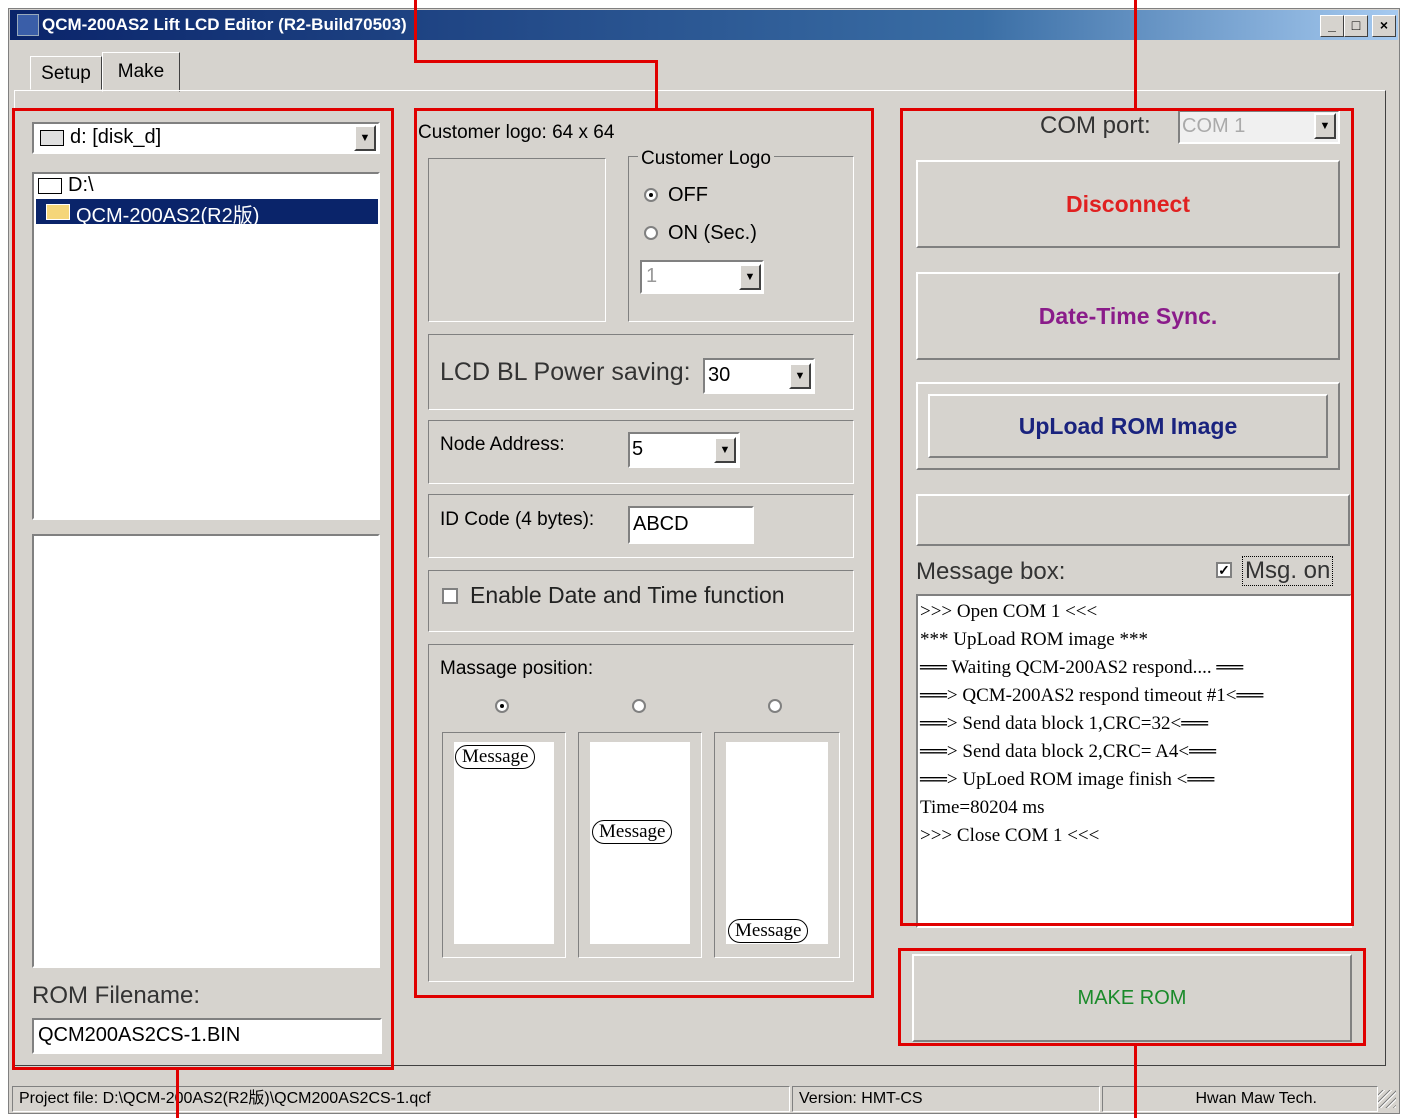 The image size is (1406, 1118). Describe the element at coordinates (66, 73) in the screenshot. I see `tab-setup: Setup` at that location.